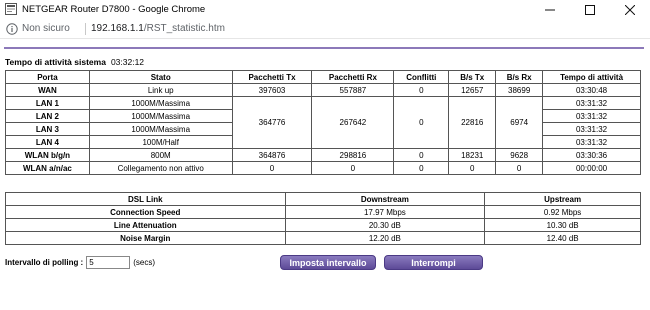 The width and height of the screenshot is (650, 310). Describe the element at coordinates (47, 116) in the screenshot. I see `port-name: LAN 2` at that location.